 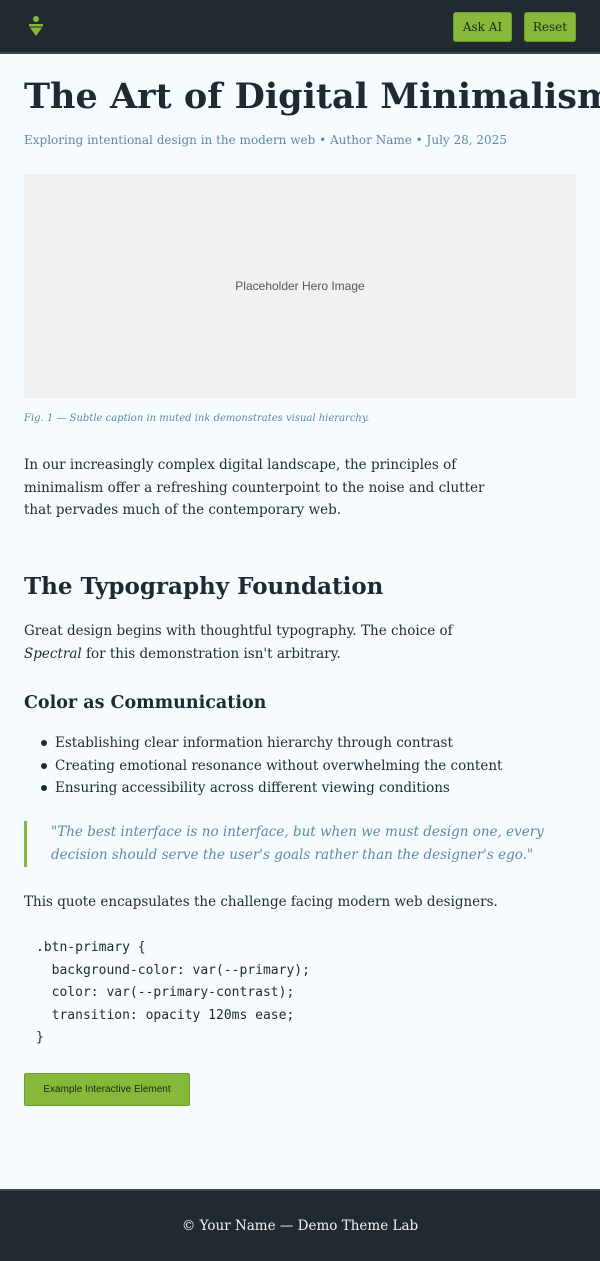 I want to click on leaf-pin-icon, so click(x=36, y=26).